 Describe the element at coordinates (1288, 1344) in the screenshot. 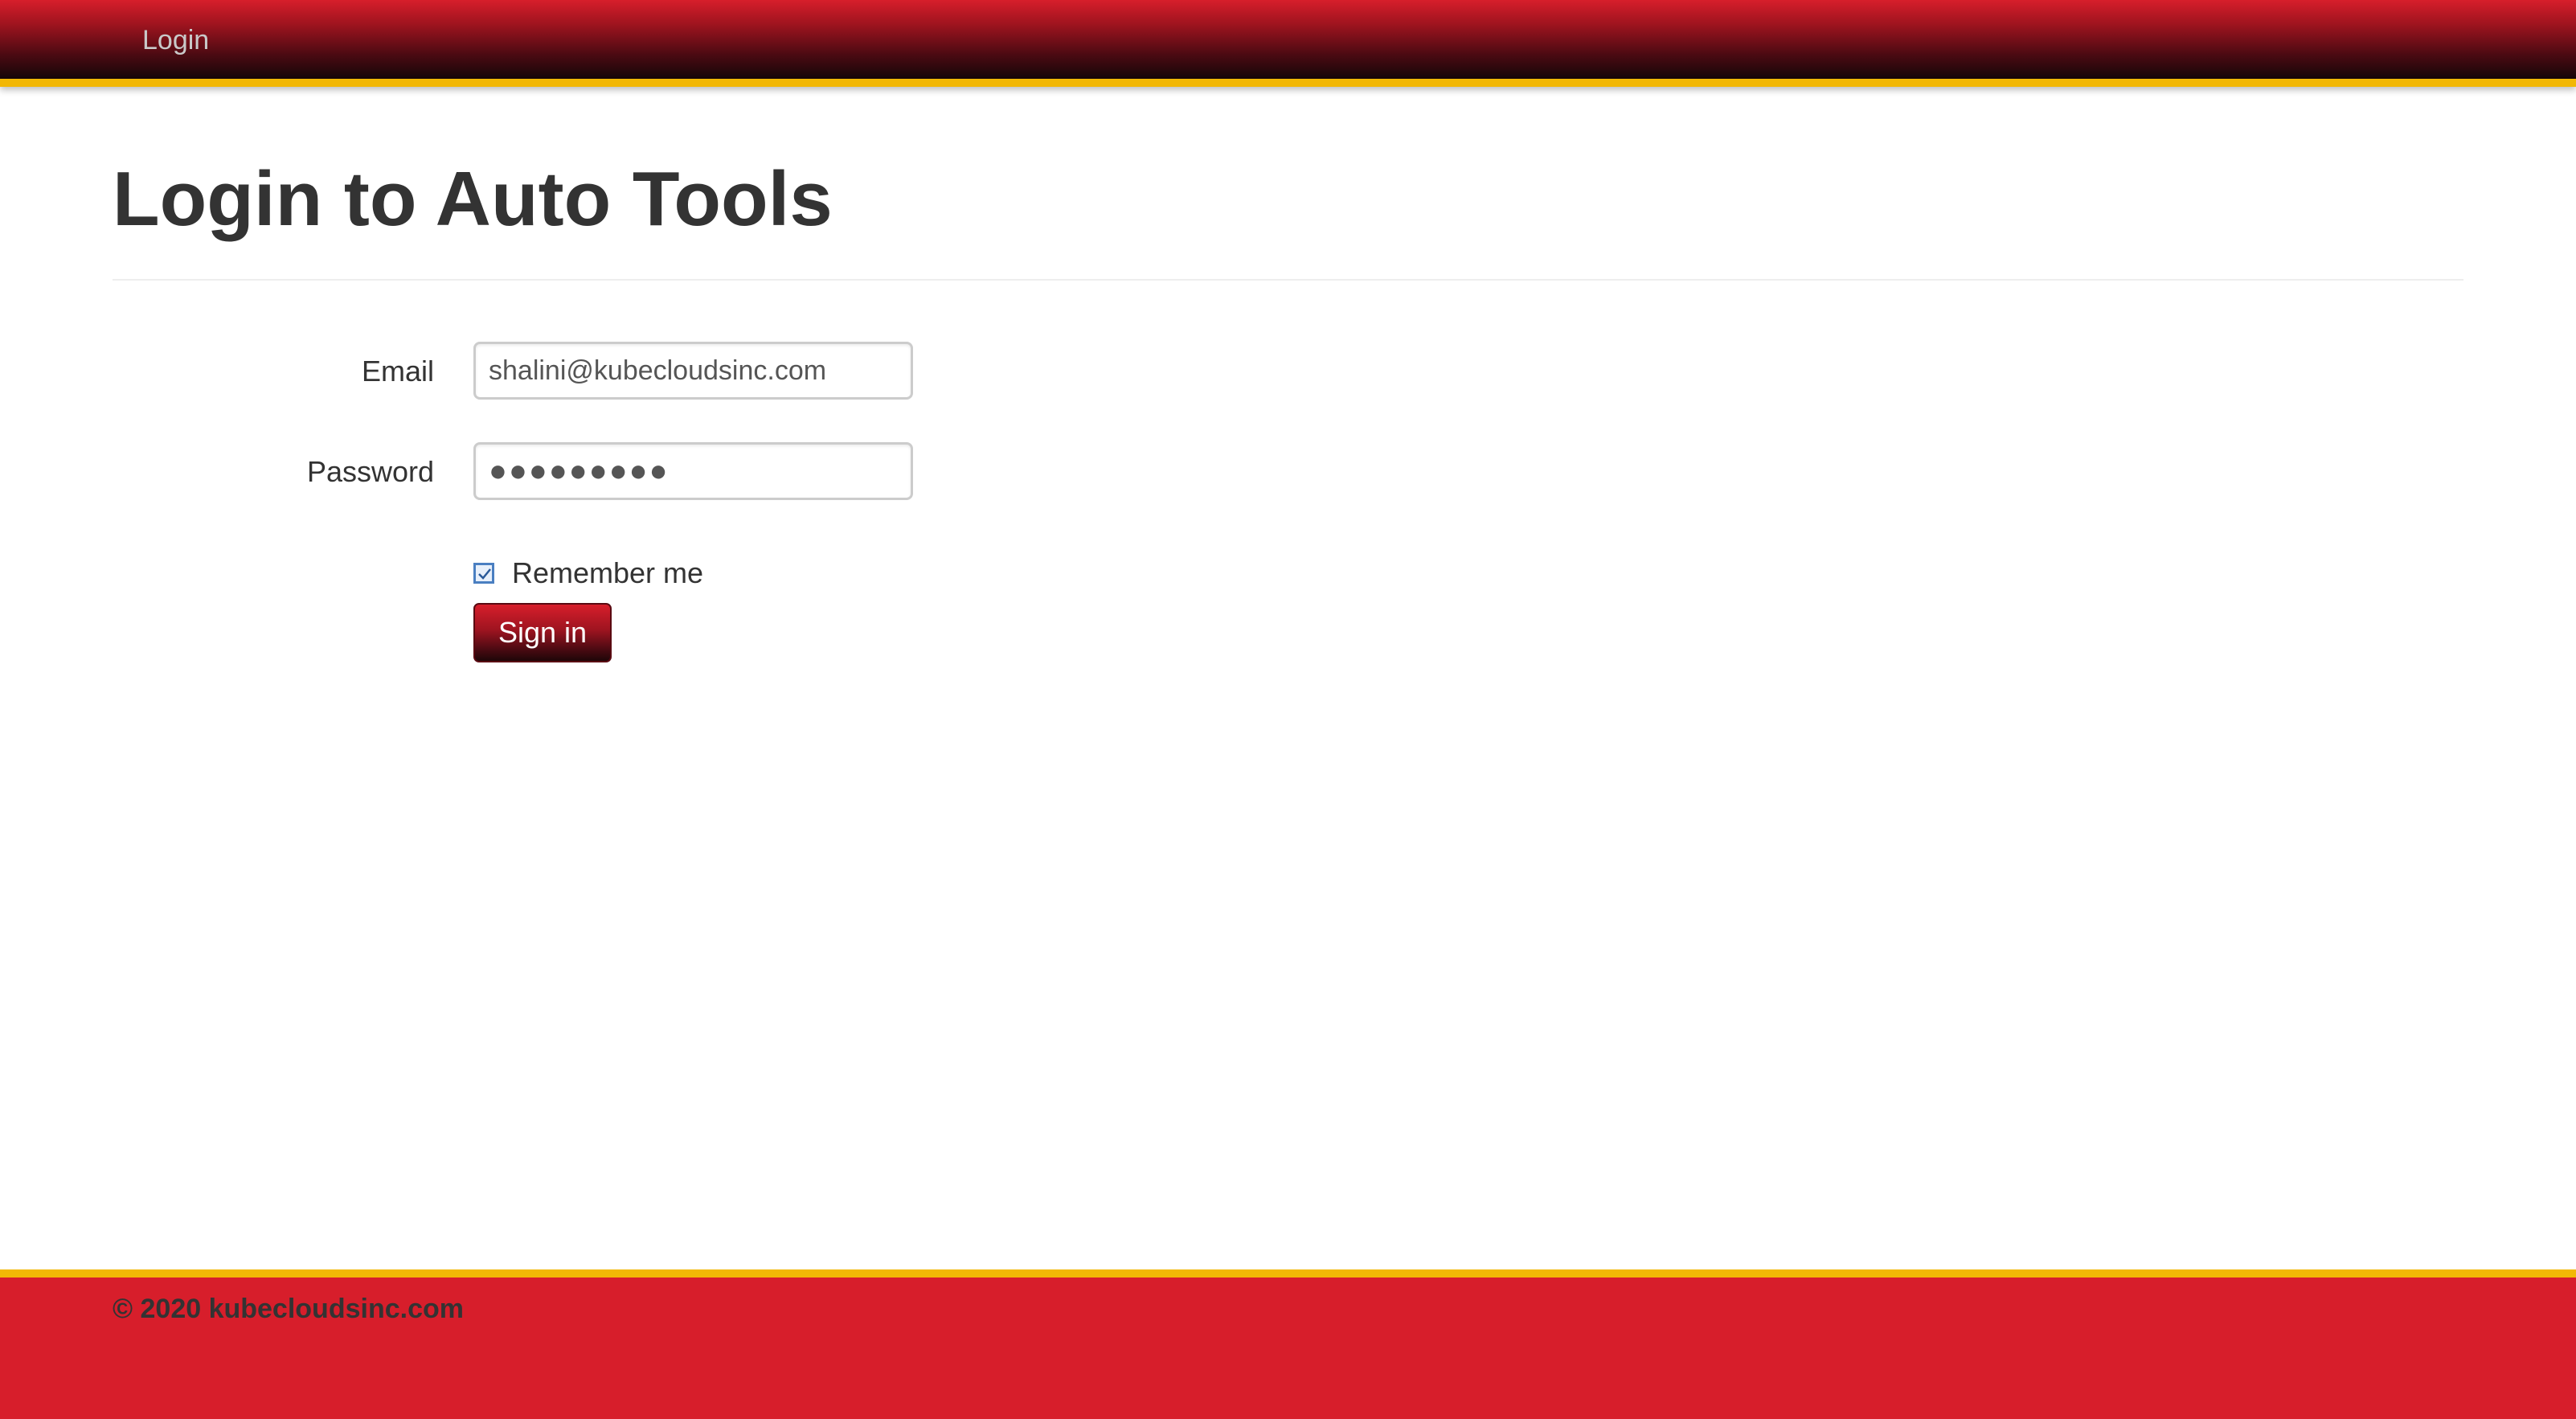

I see `footer: © 2020 kubecloudsinc.com` at that location.